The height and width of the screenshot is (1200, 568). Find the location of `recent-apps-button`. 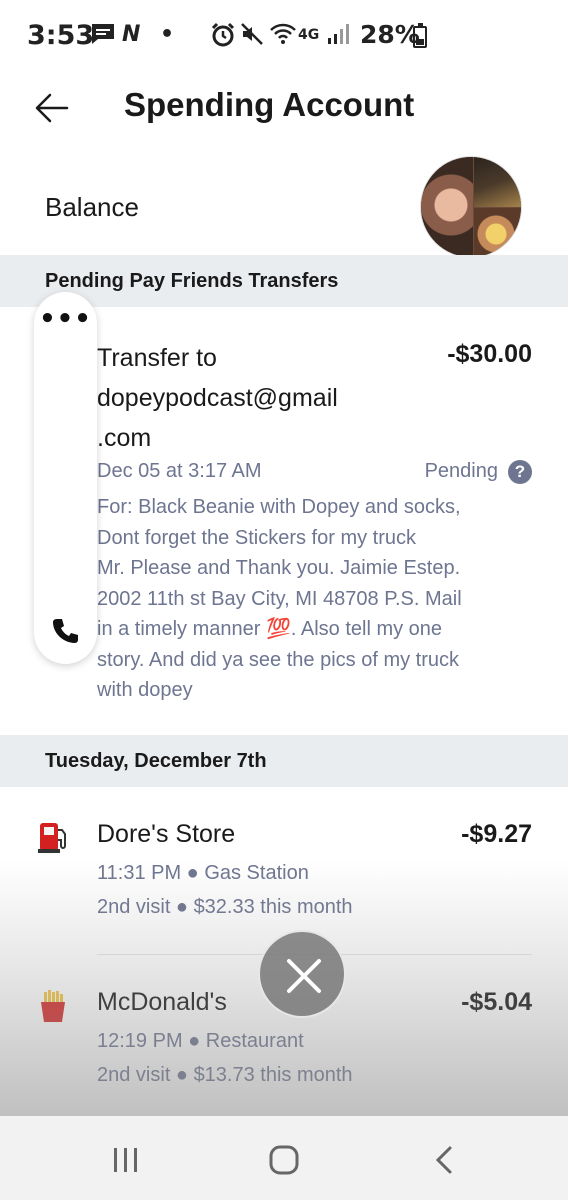

recent-apps-button is located at coordinates (126, 1160).